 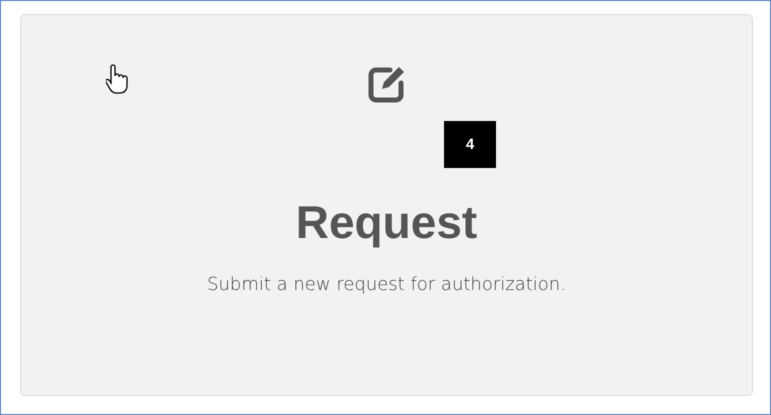 What do you see at coordinates (118, 79) in the screenshot?
I see `hand-cursor-icon` at bounding box center [118, 79].